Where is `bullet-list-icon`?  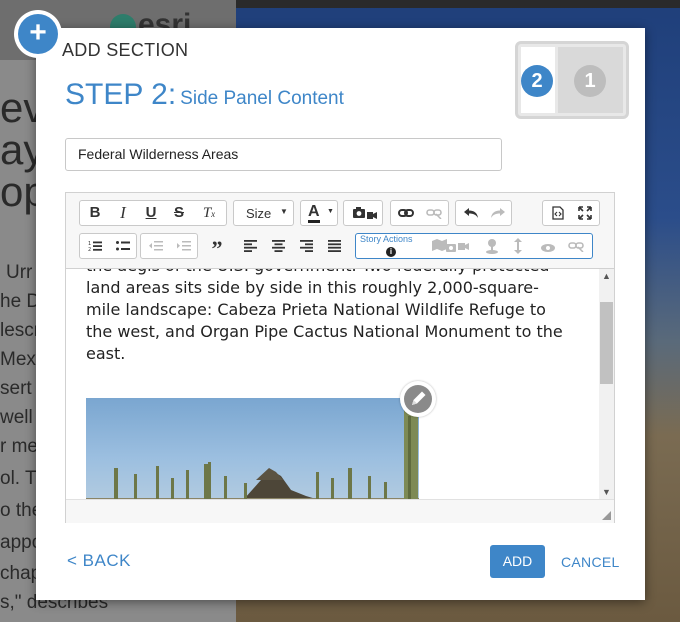 bullet-list-icon is located at coordinates (123, 246).